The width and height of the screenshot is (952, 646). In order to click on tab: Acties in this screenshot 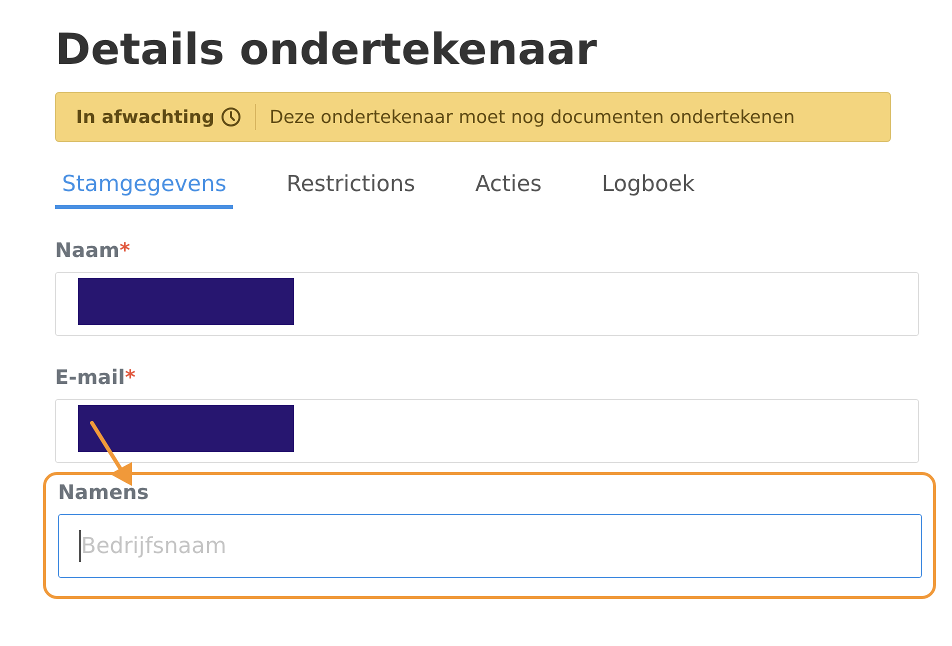, I will do `click(508, 188)`.